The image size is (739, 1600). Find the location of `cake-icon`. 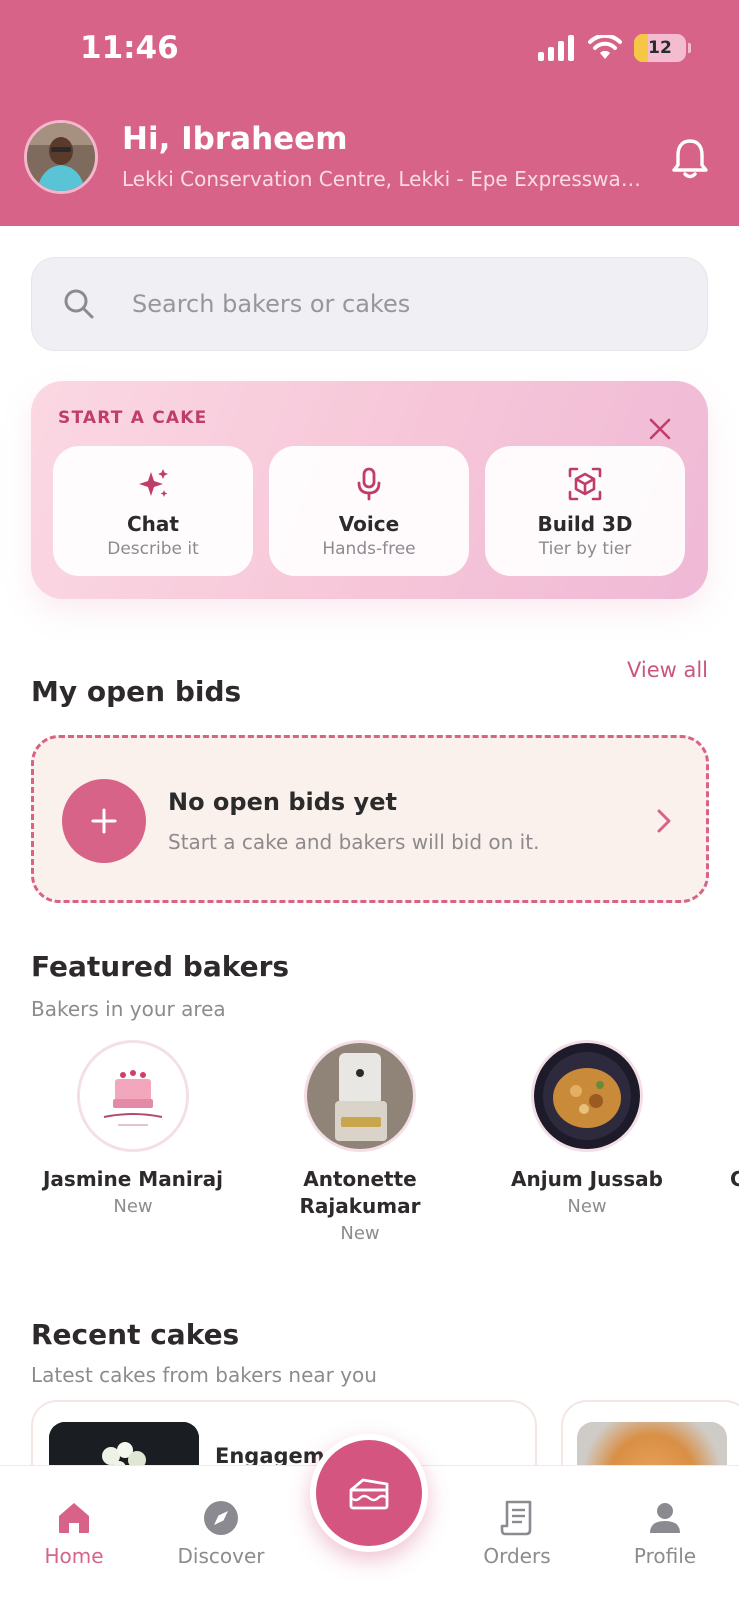

cake-icon is located at coordinates (369, 1494).